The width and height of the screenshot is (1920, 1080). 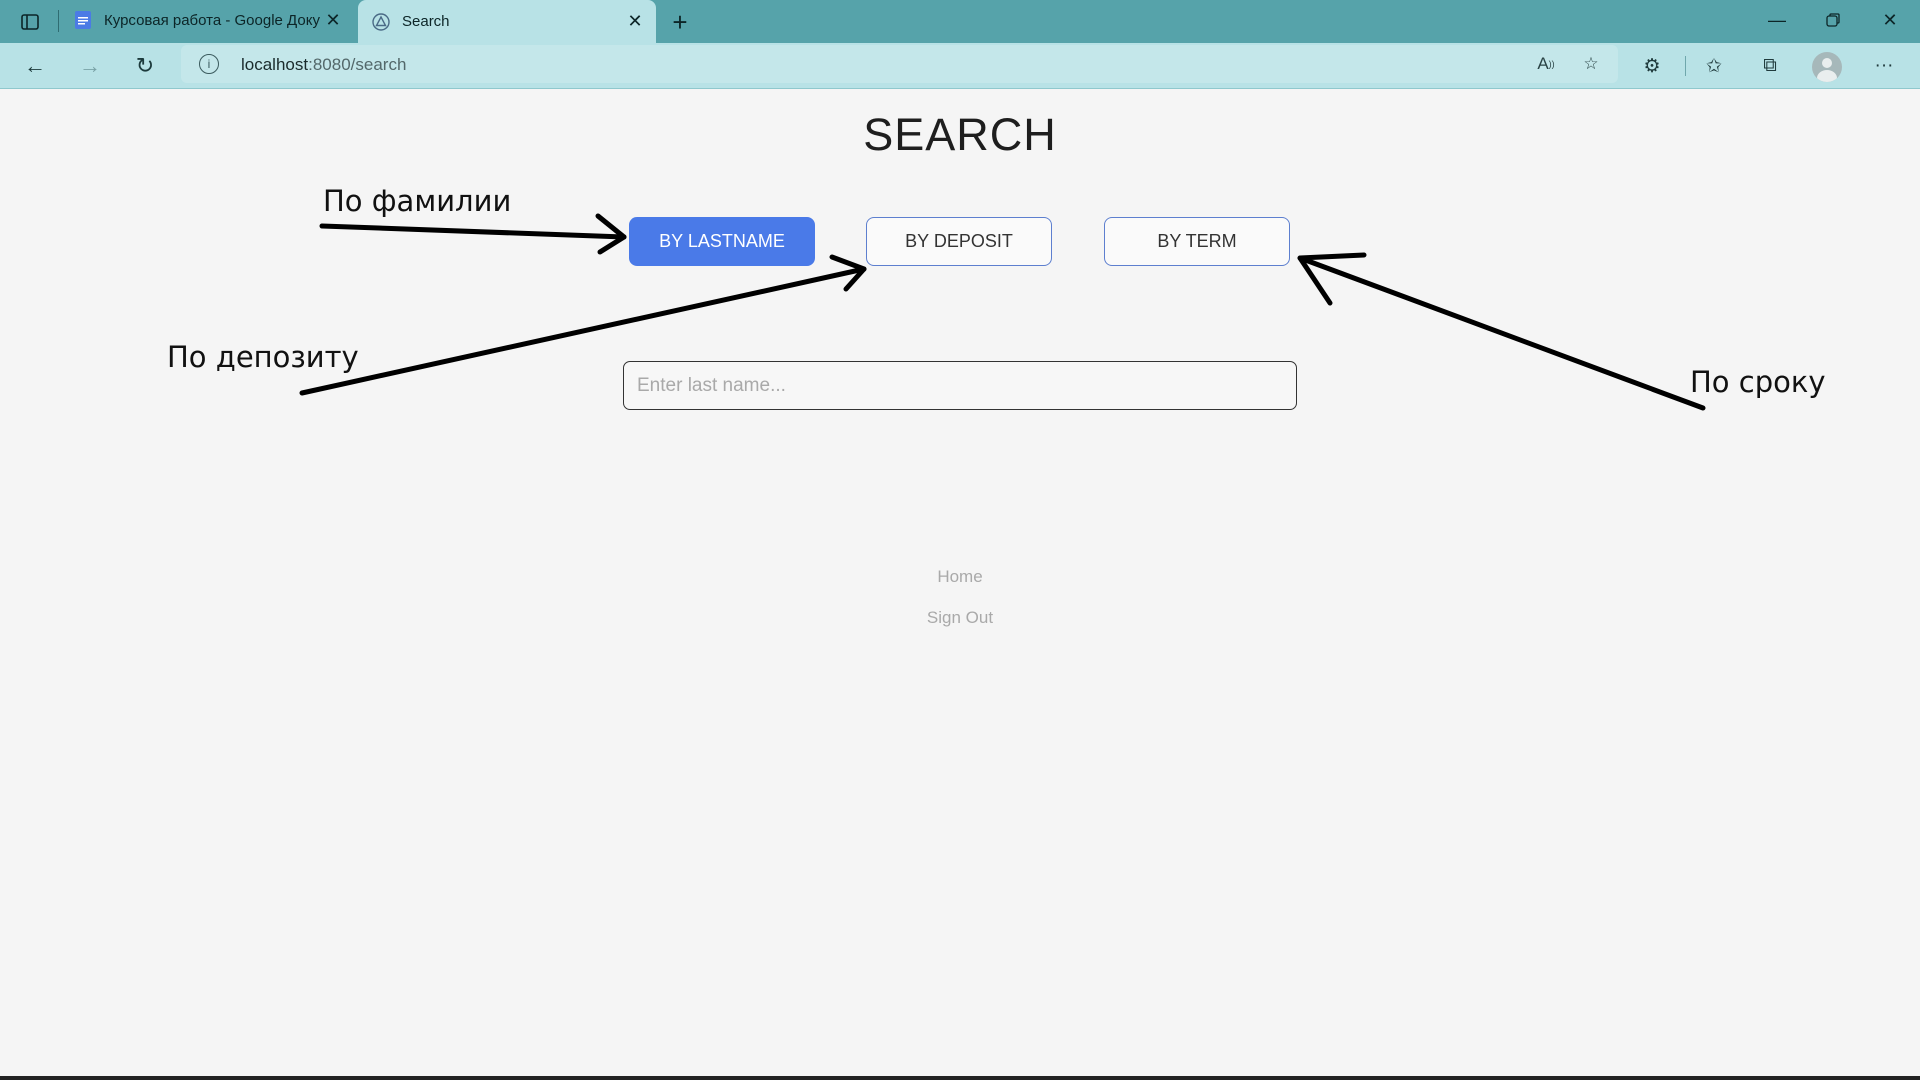 I want to click on tab-separator, so click(x=58, y=21).